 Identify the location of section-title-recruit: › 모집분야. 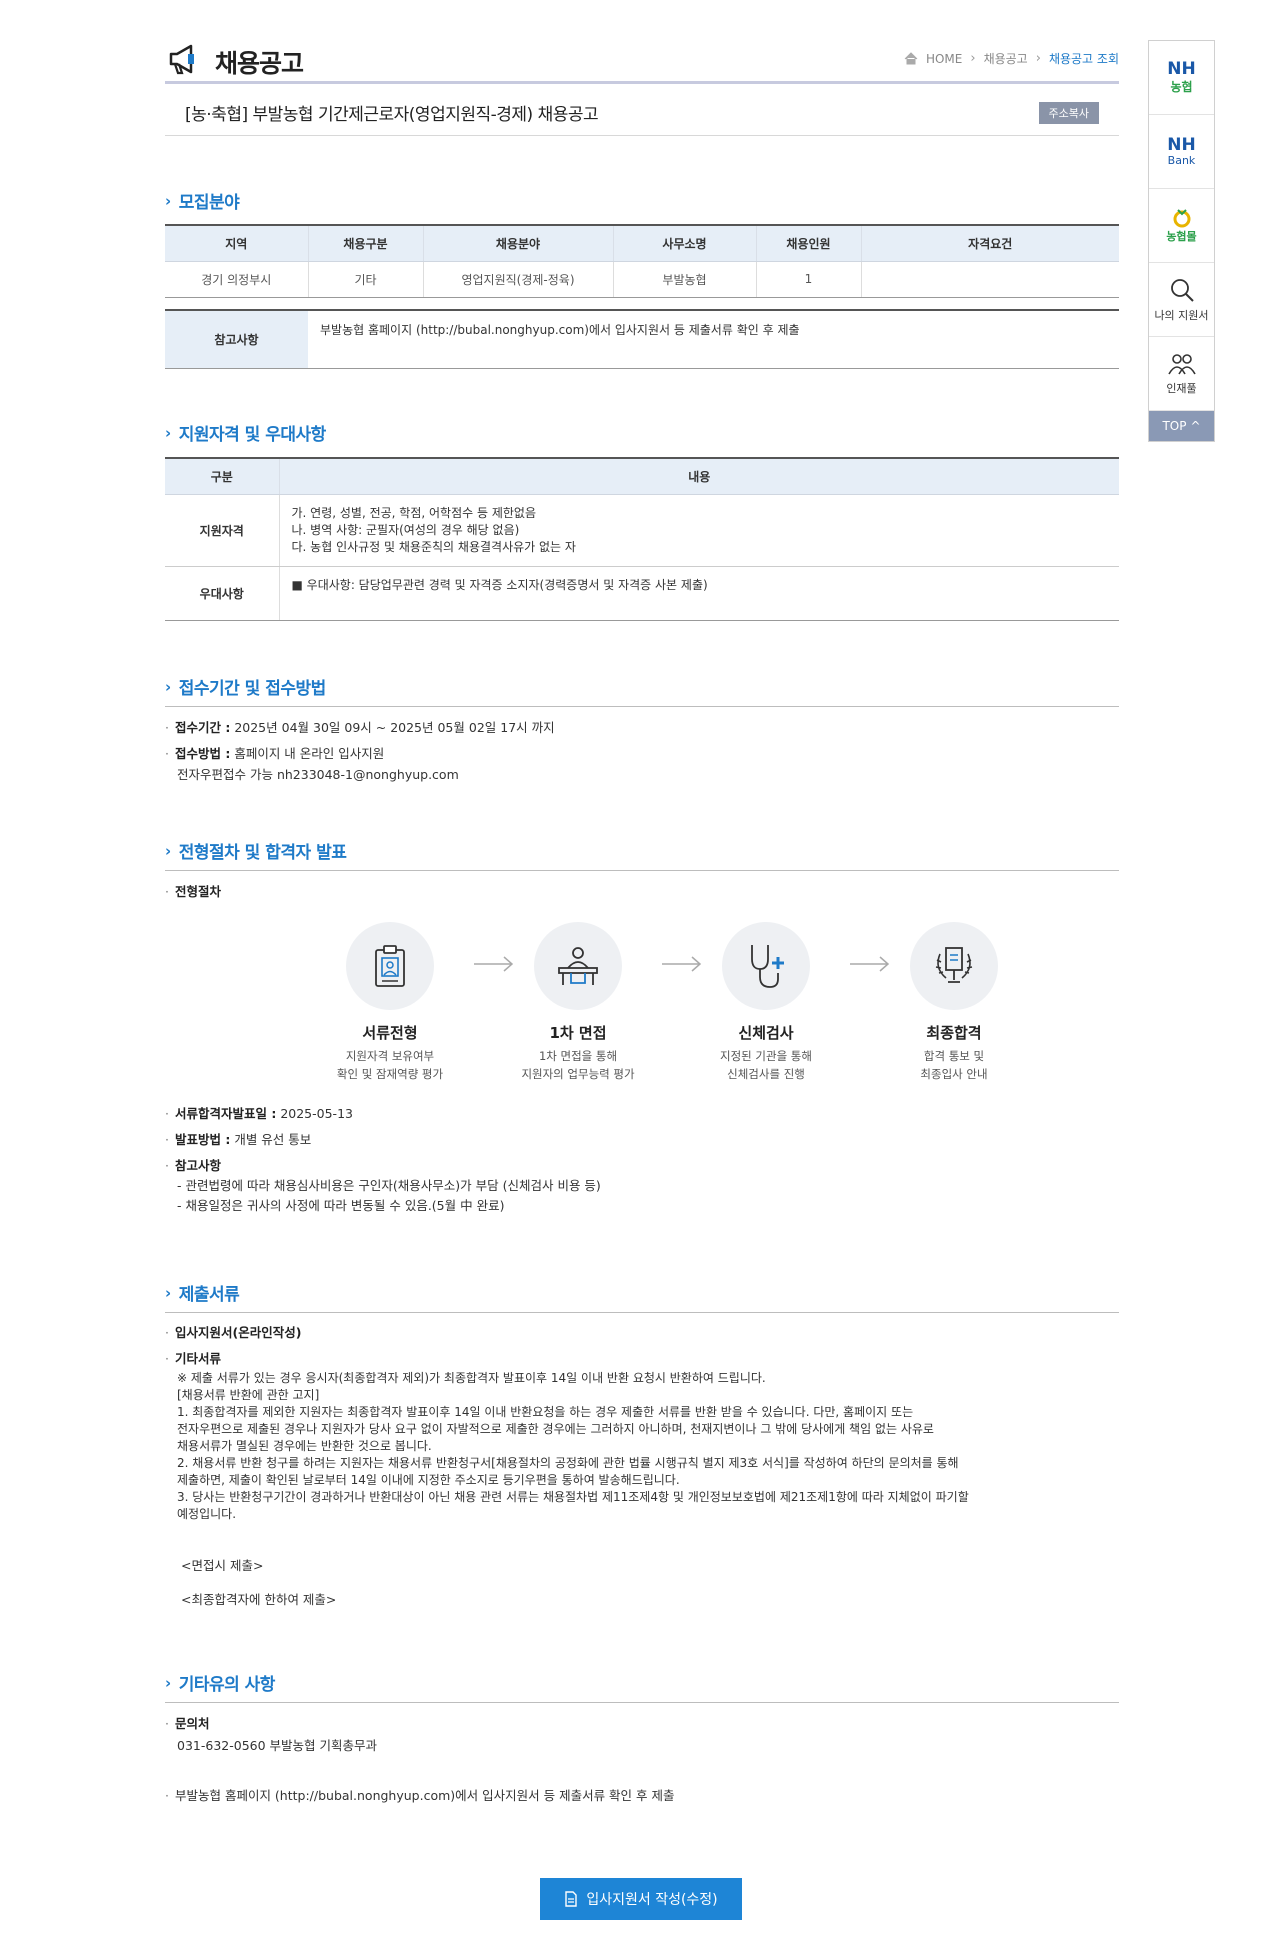
(202, 201).